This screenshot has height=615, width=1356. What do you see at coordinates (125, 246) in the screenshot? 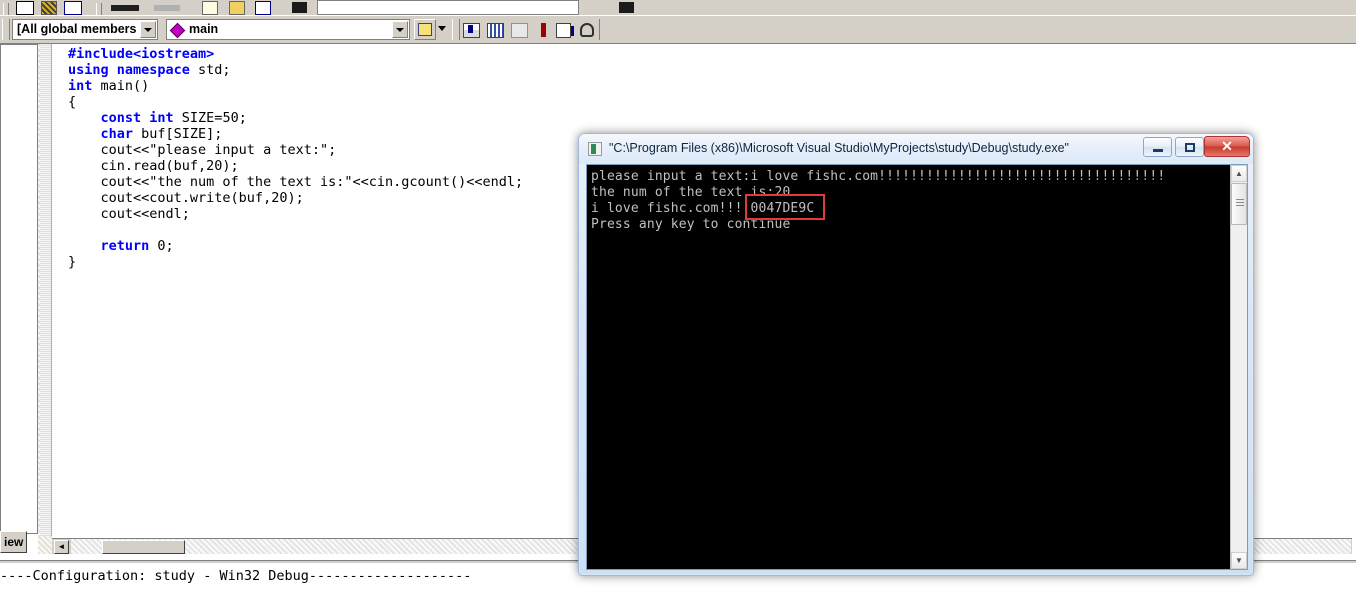
I see `code-token: return` at bounding box center [125, 246].